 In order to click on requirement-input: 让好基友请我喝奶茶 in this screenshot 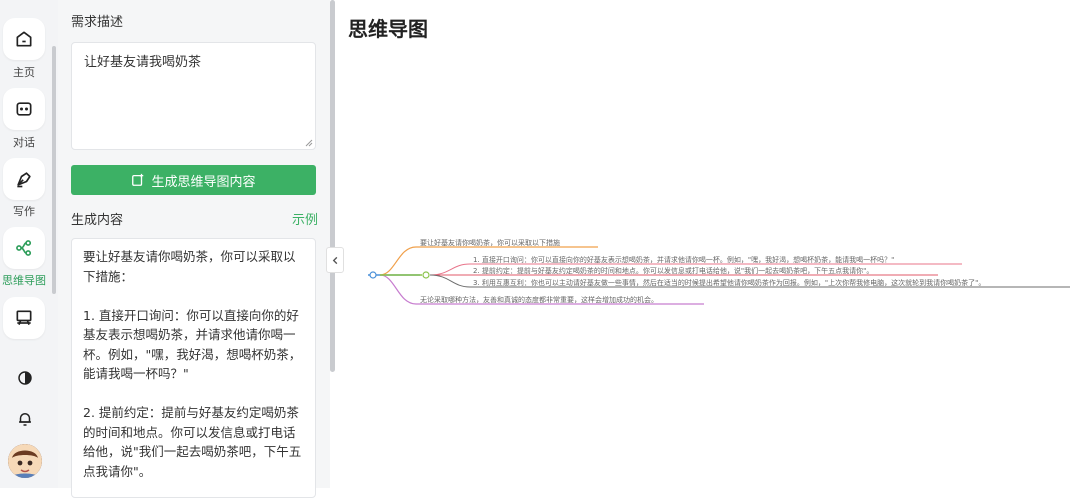, I will do `click(193, 96)`.